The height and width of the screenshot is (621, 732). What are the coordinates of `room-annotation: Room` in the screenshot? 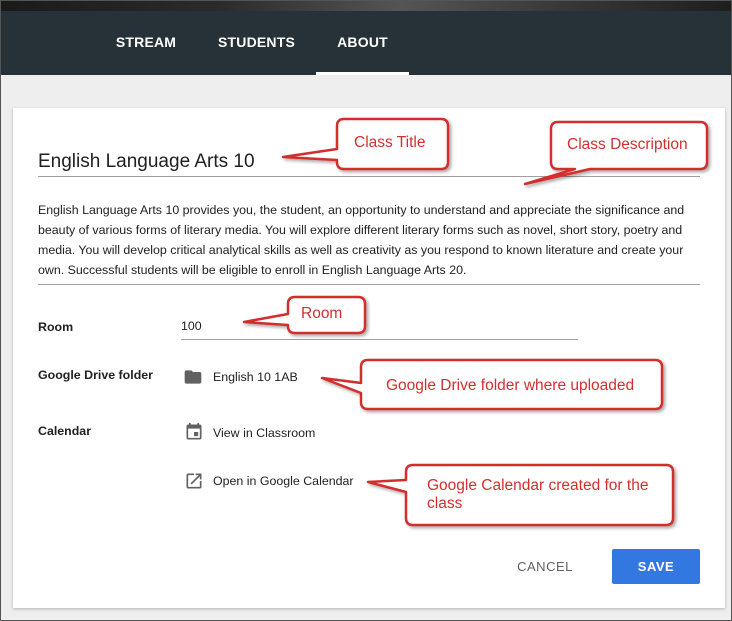 It's located at (322, 313).